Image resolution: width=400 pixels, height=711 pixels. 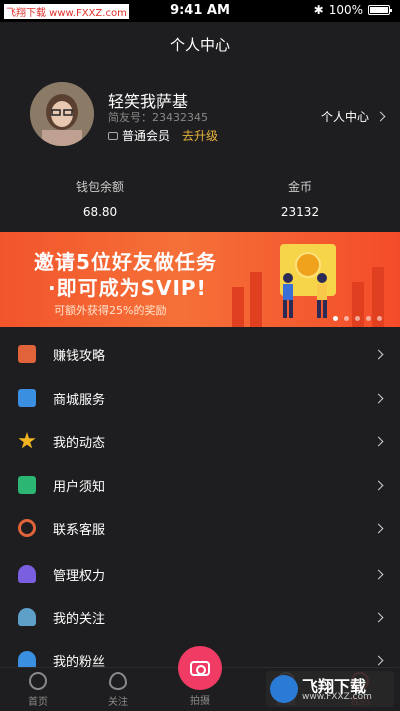 What do you see at coordinates (300, 212) in the screenshot?
I see `coins-value: 23132` at bounding box center [300, 212].